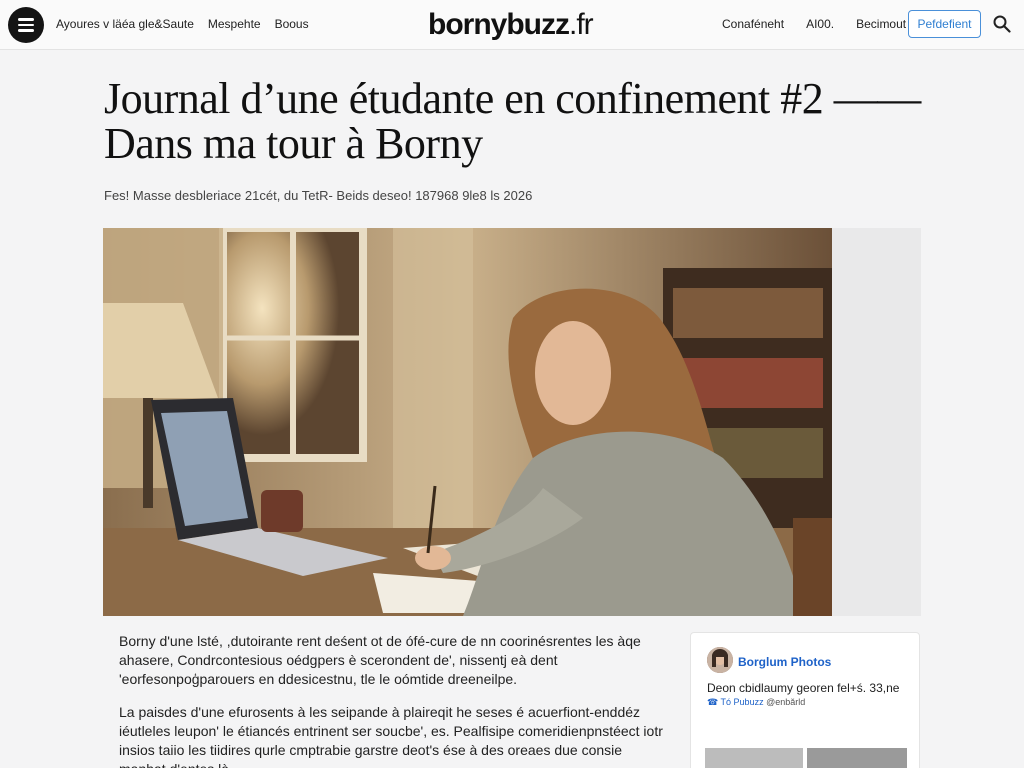 The image size is (1024, 768). I want to click on site-logo-tld: .fr, so click(581, 24).